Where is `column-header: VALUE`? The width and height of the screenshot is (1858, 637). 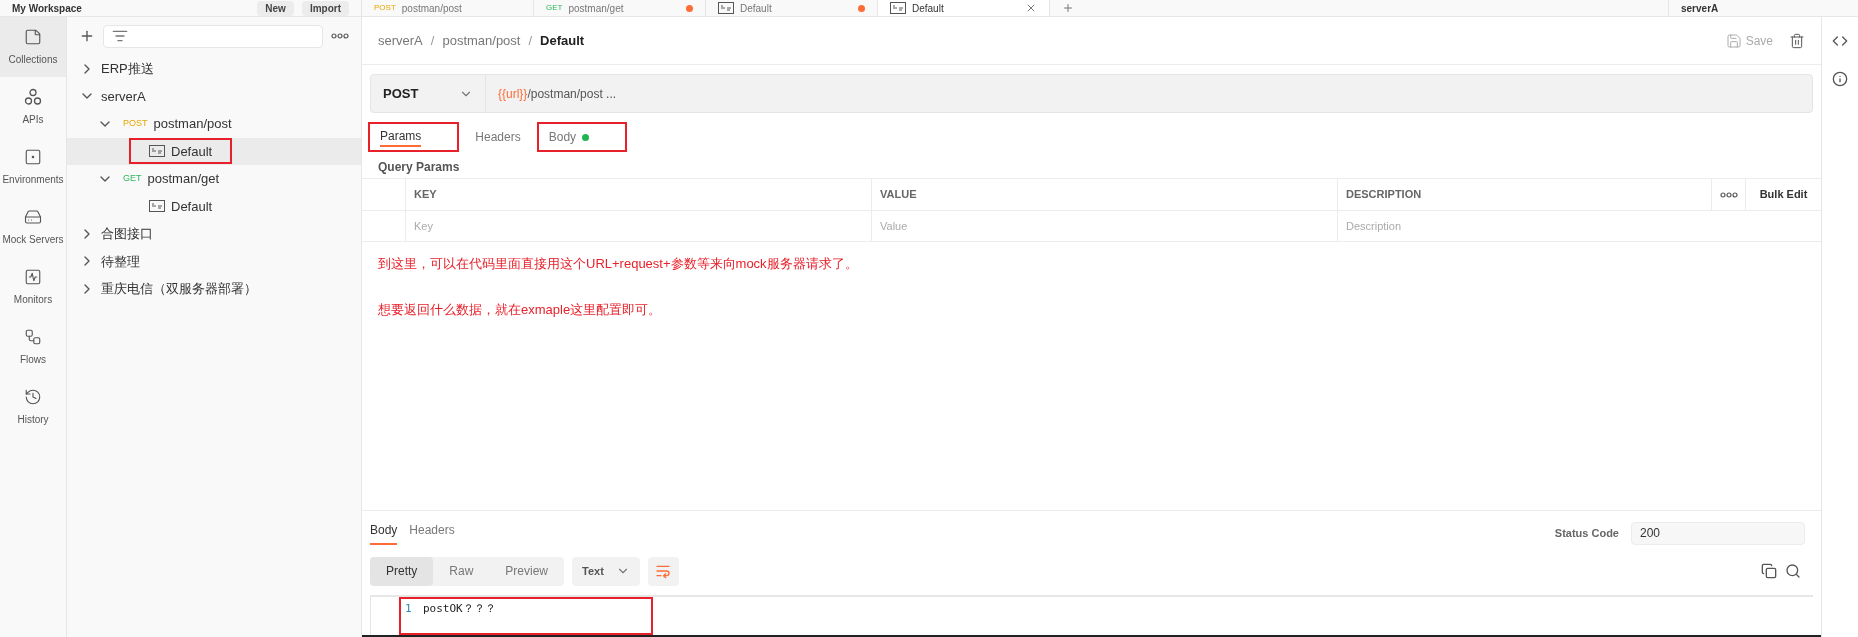
column-header: VALUE is located at coordinates (1105, 195).